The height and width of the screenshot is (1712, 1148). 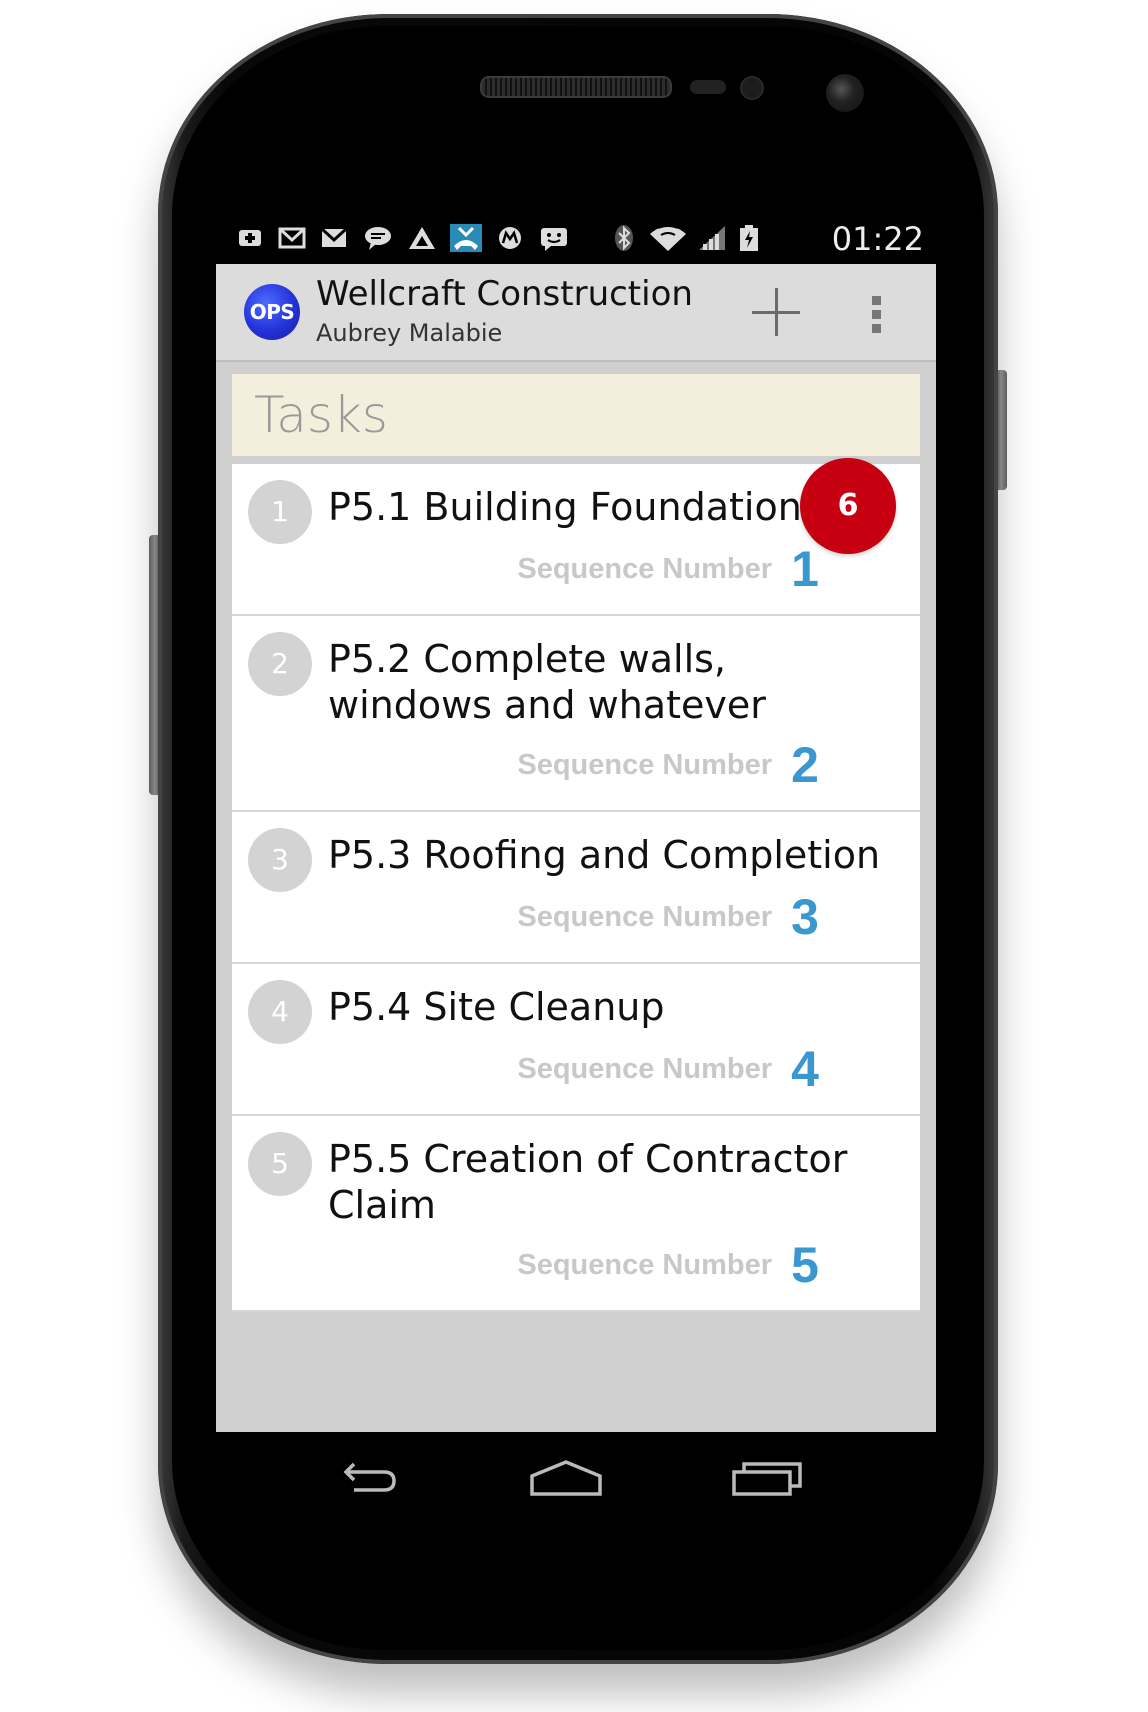 What do you see at coordinates (712, 238) in the screenshot?
I see `signal-icon` at bounding box center [712, 238].